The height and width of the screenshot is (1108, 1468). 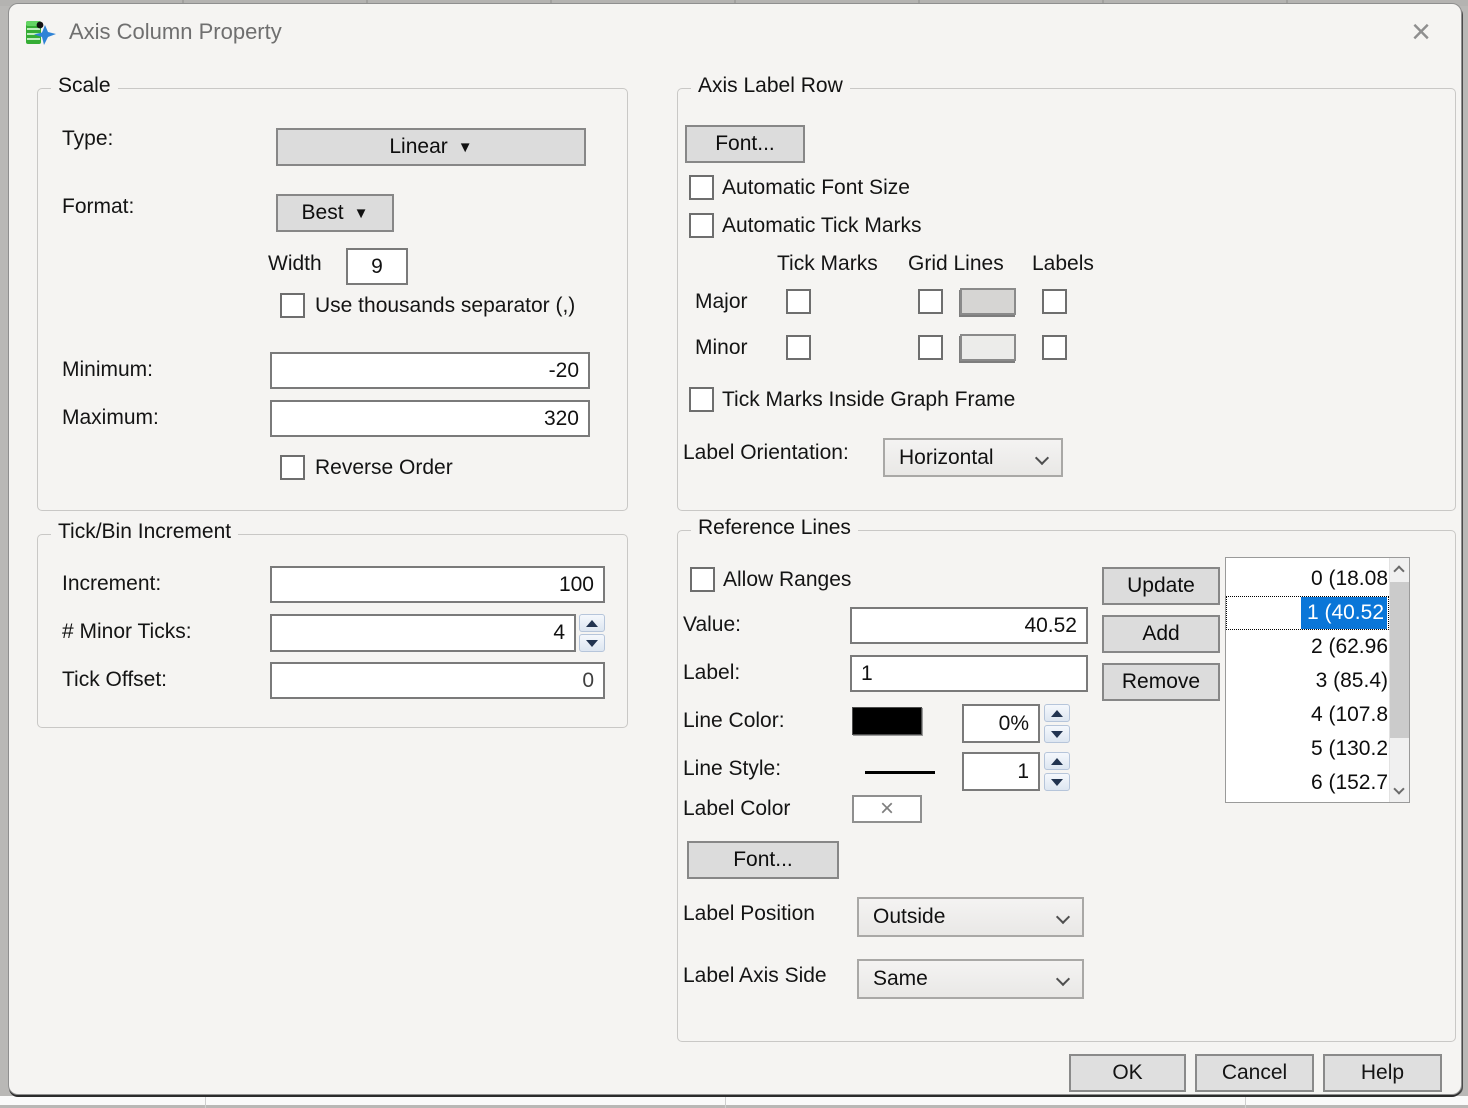 I want to click on tick-offset-input: 0, so click(x=437, y=680).